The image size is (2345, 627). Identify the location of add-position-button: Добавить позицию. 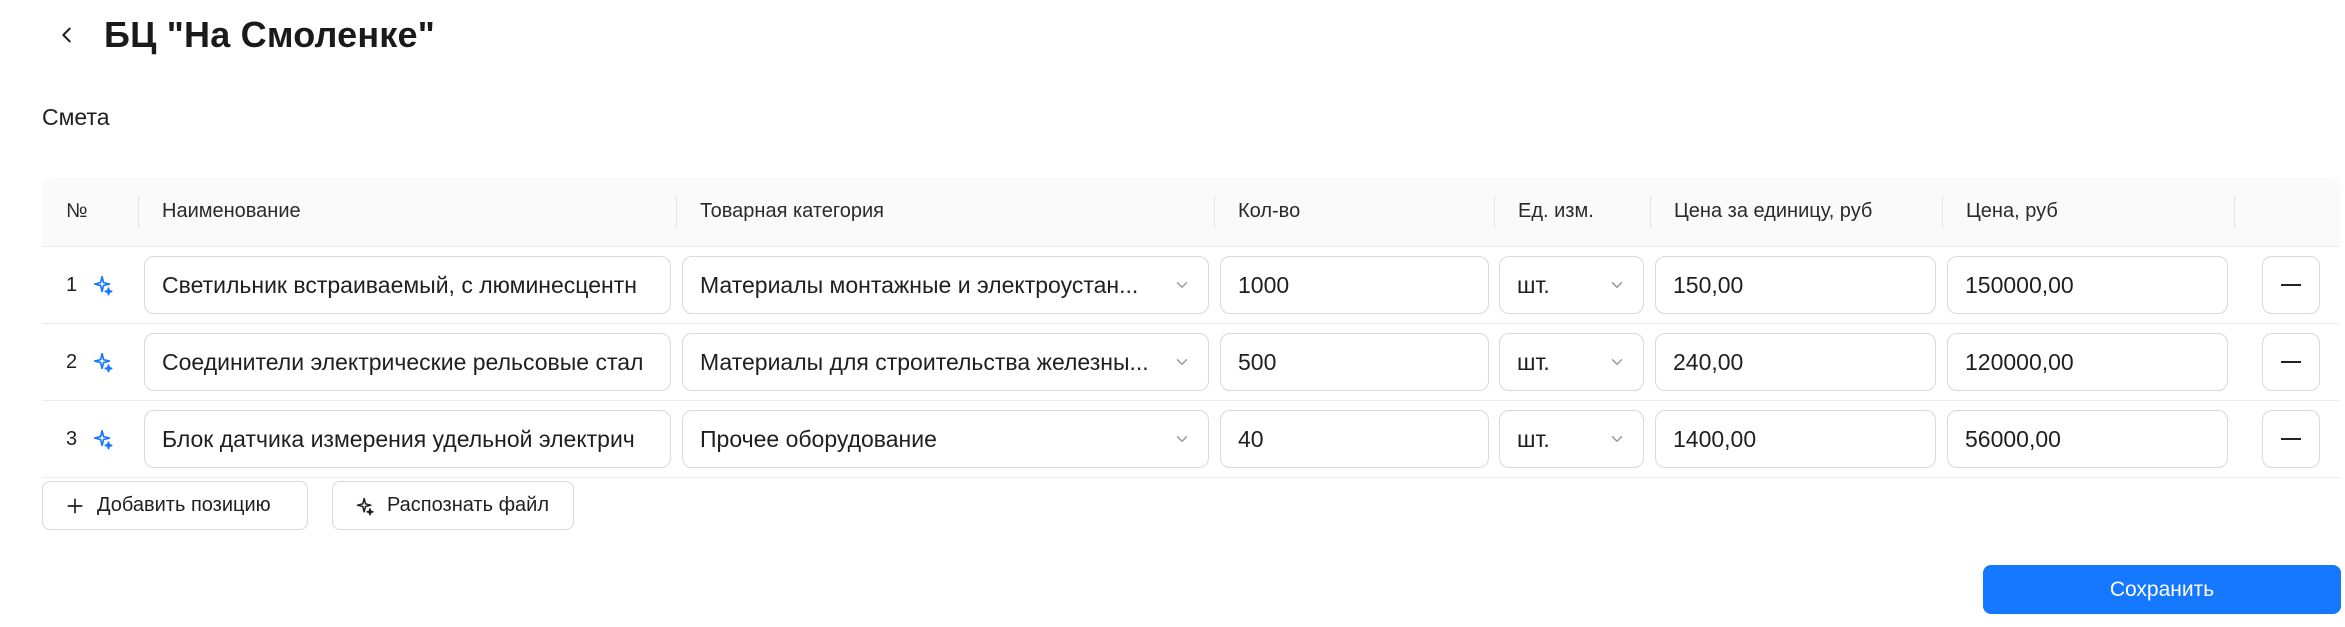
(175, 505).